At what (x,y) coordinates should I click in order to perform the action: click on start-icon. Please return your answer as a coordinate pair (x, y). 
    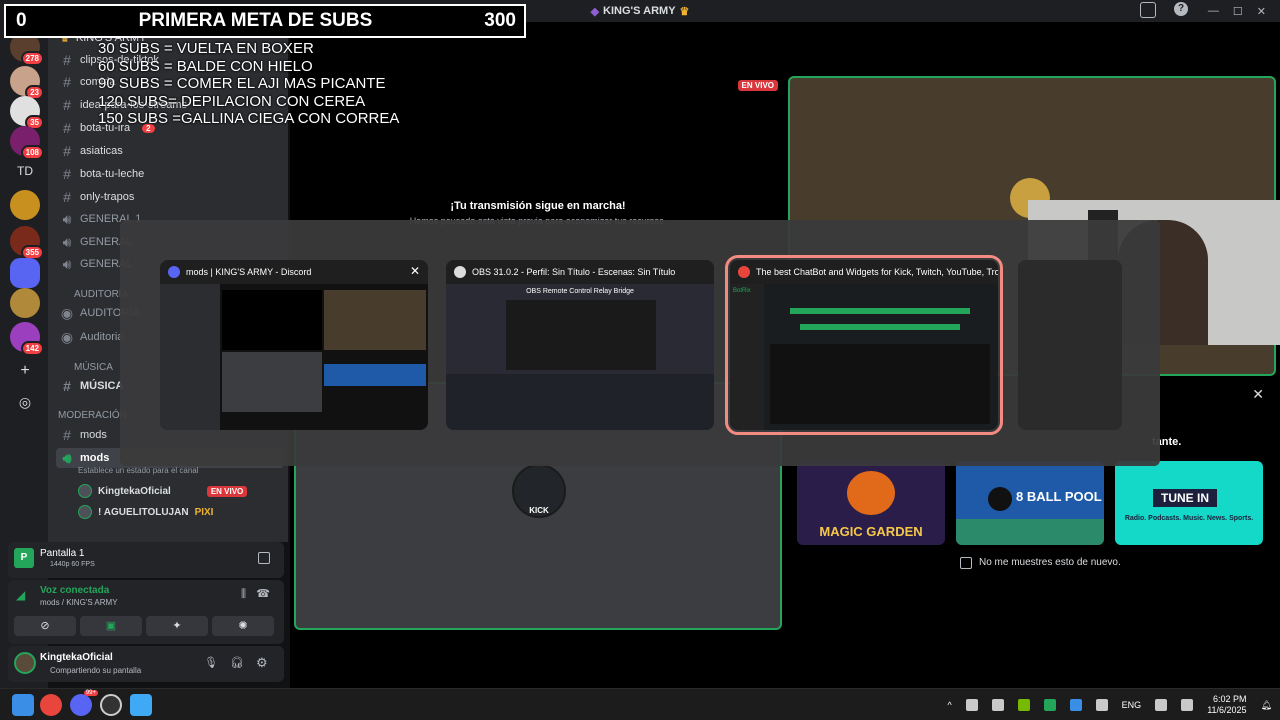
    Looking at the image, I should click on (23, 705).